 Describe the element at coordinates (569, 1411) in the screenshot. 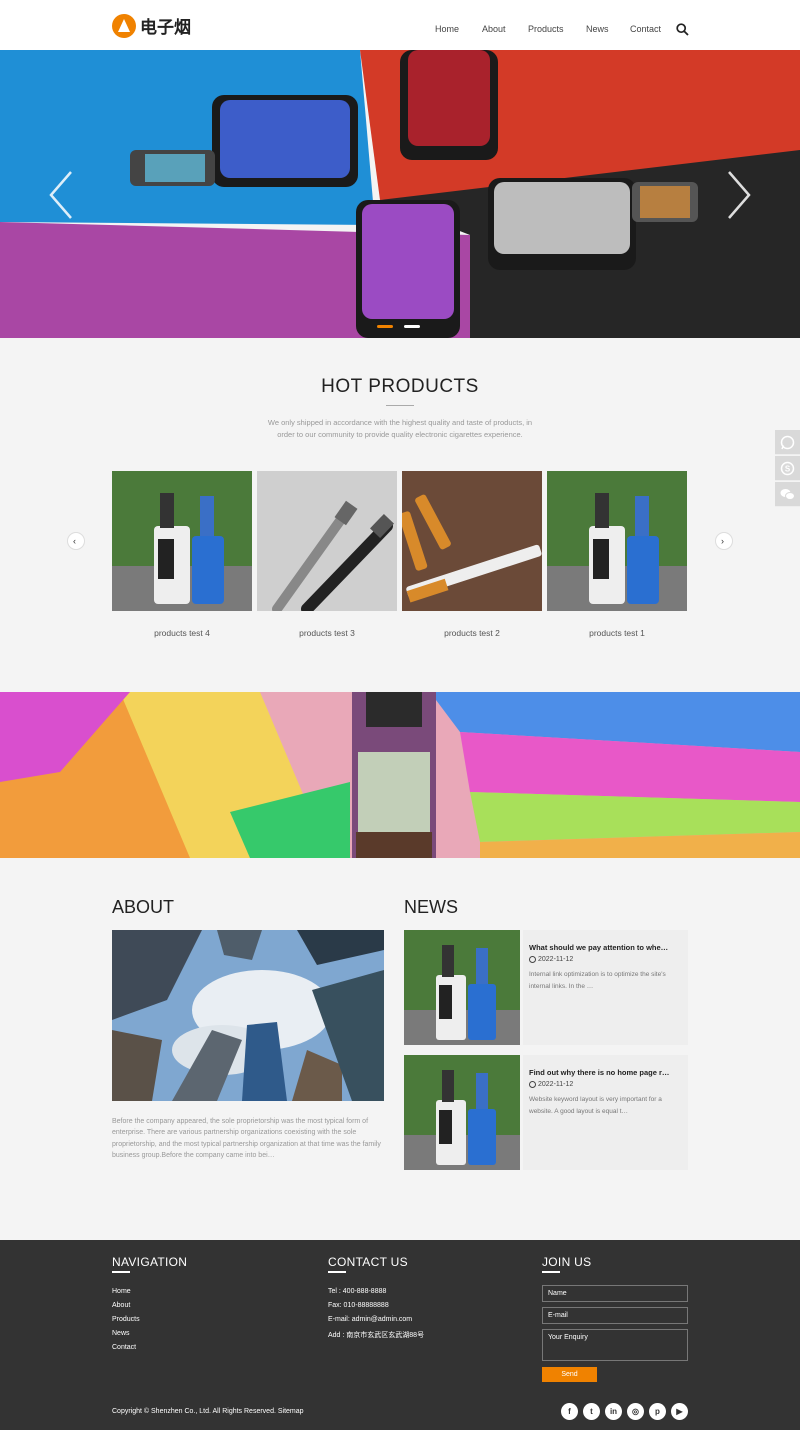

I see `facebook-icon: f` at that location.